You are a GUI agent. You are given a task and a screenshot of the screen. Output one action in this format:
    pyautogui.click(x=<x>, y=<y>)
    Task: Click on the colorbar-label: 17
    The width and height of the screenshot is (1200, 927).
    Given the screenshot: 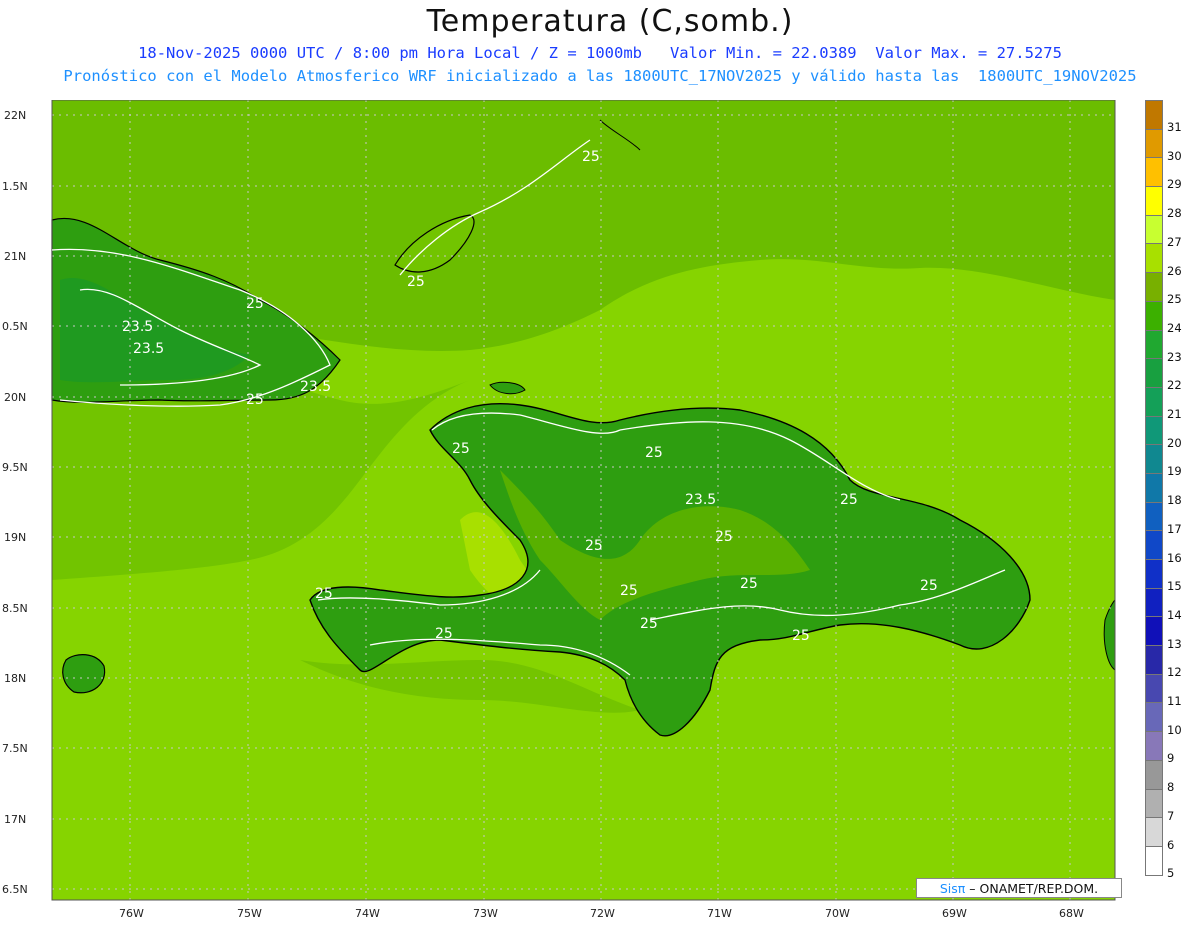 What is the action you would take?
    pyautogui.click(x=1174, y=528)
    